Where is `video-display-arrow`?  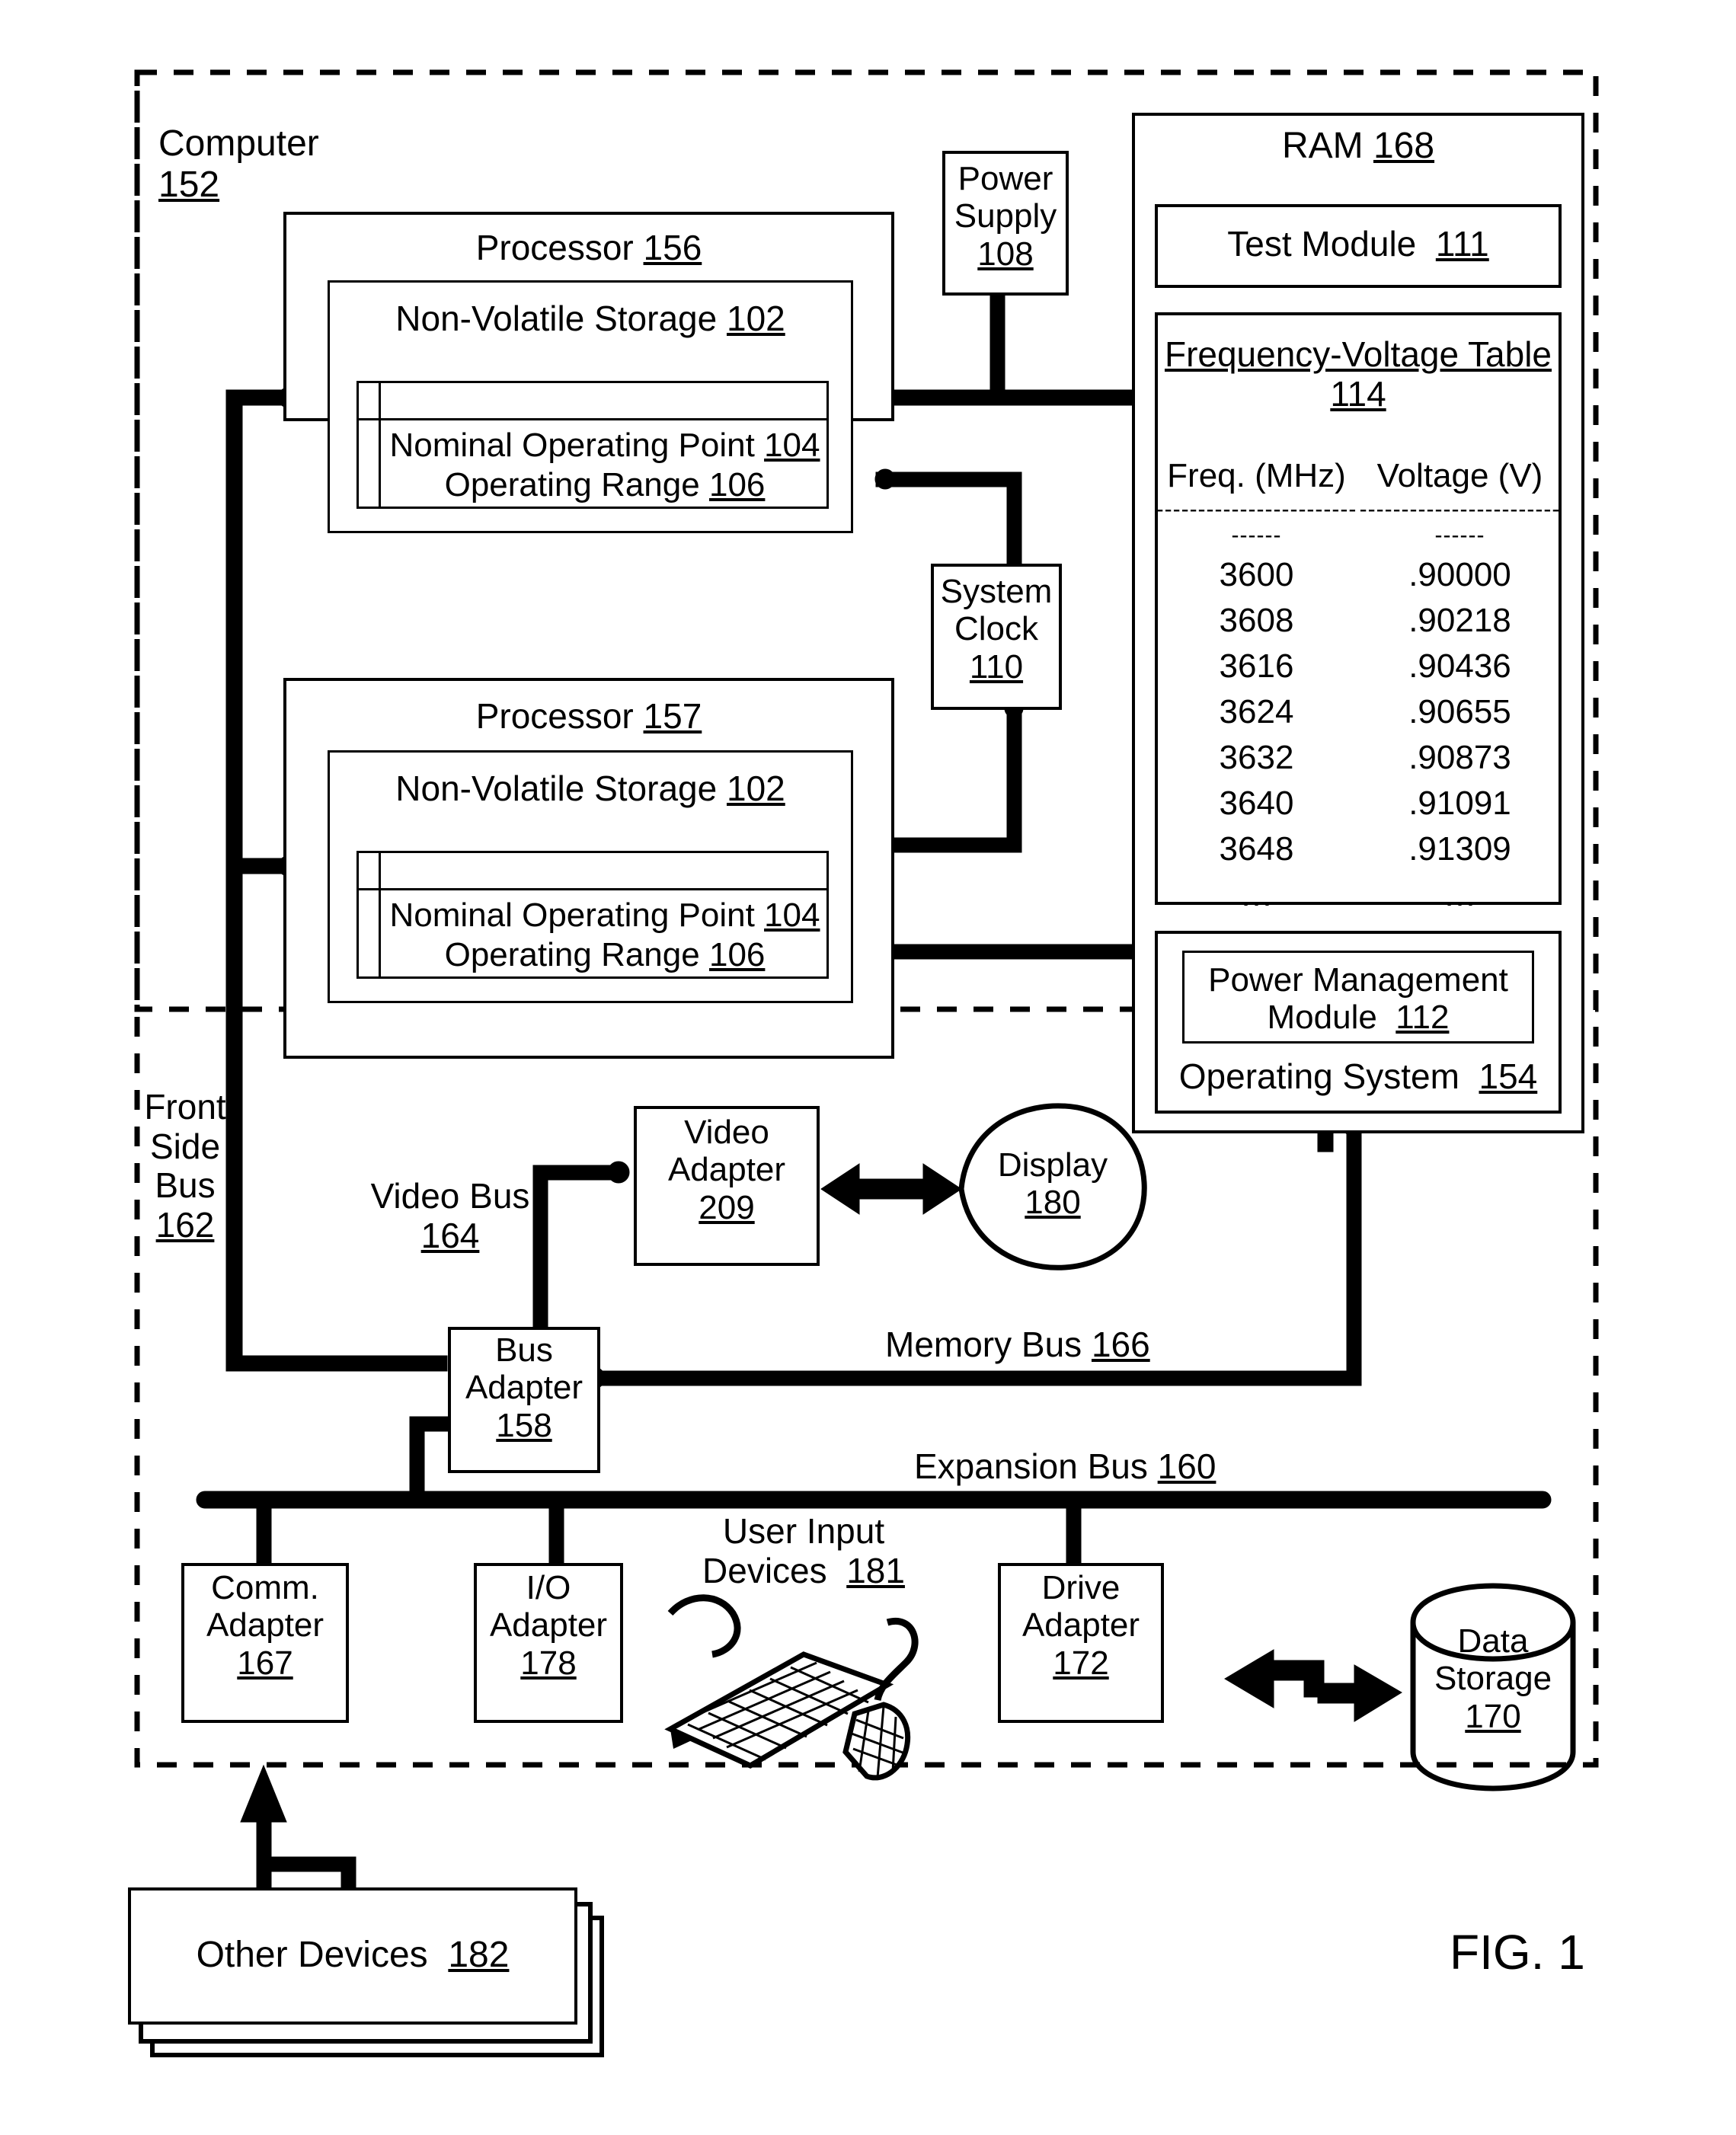 video-display-arrow is located at coordinates (891, 1189).